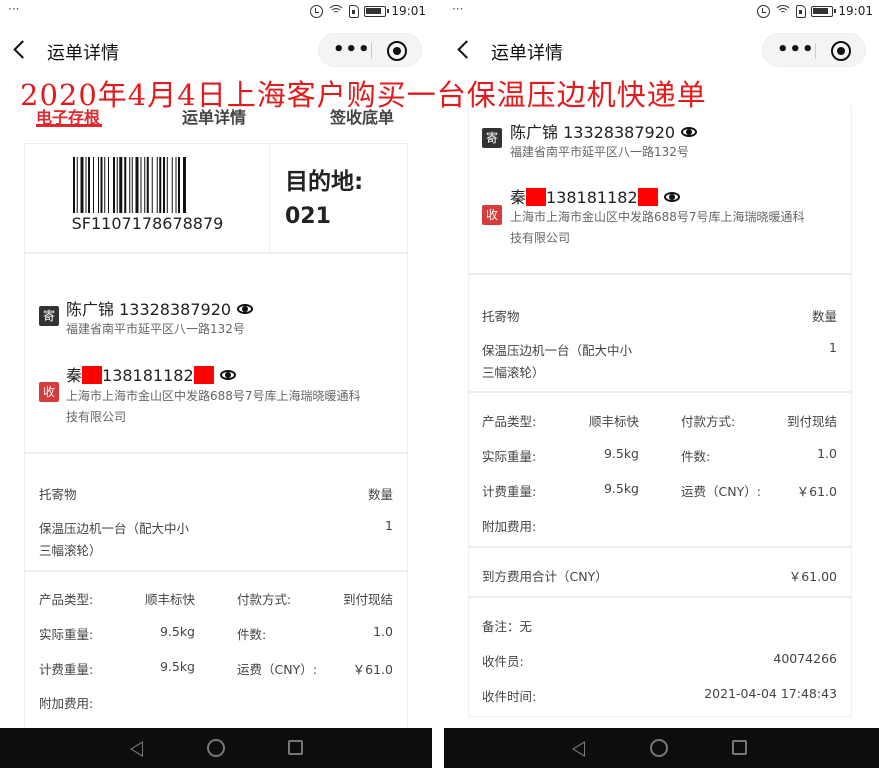  Describe the element at coordinates (367, 599) in the screenshot. I see `payment-value: 到付现结` at that location.